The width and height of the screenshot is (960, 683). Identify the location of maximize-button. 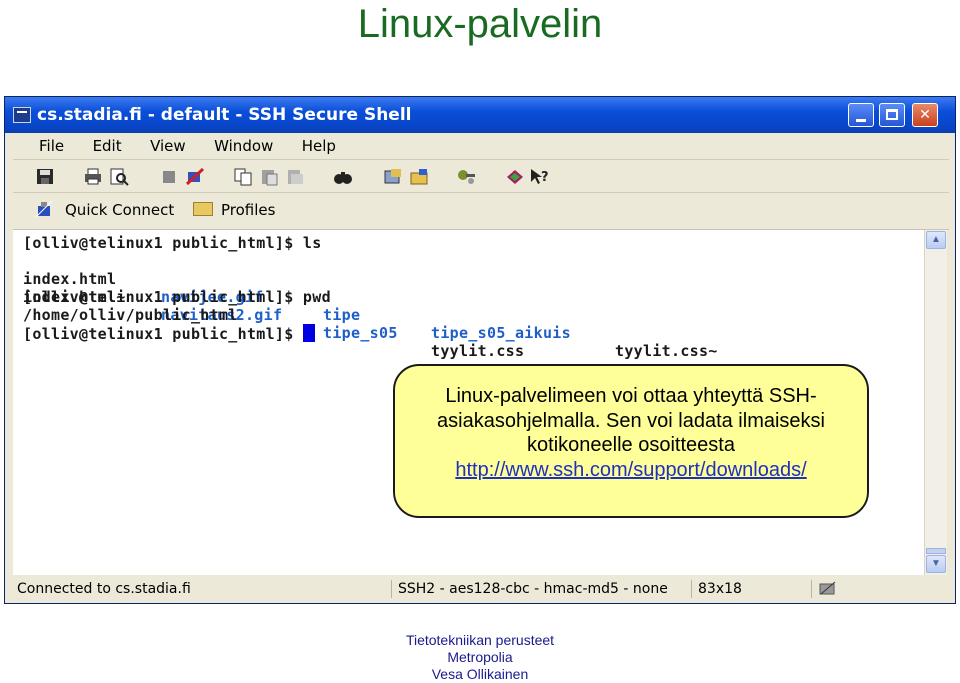
(892, 115).